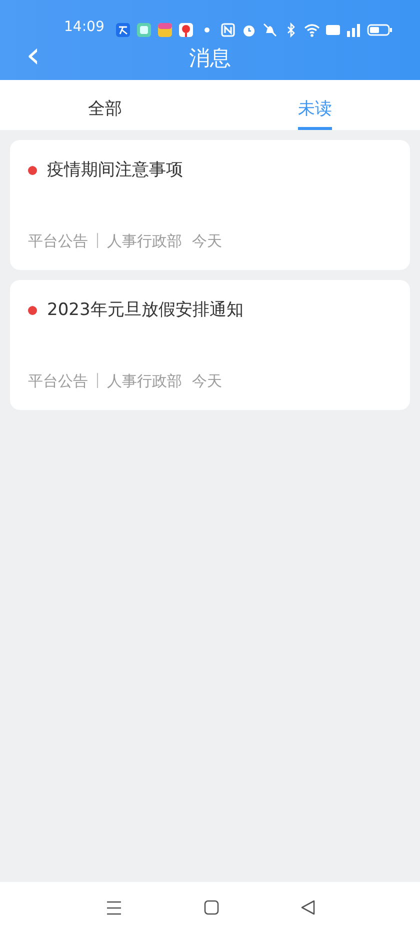 This screenshot has height=933, width=420. I want to click on message-card: 2023年元旦放假安排通知 平台公告 人事行政部 今天, so click(210, 345).